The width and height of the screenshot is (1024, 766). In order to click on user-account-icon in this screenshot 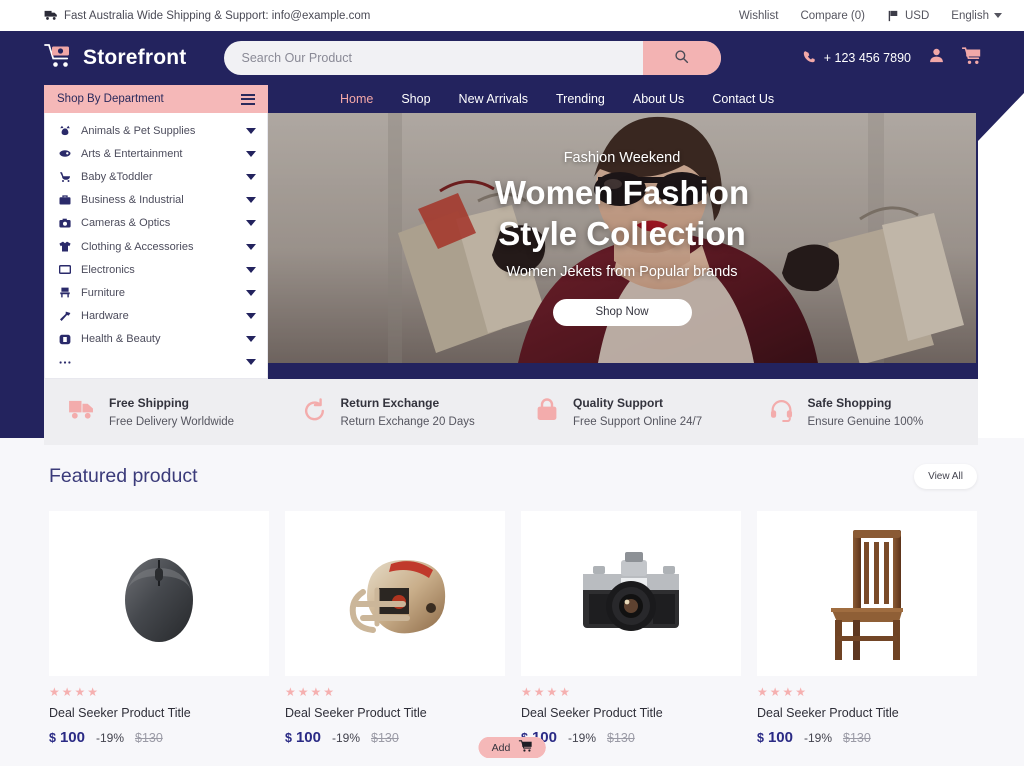, I will do `click(936, 58)`.